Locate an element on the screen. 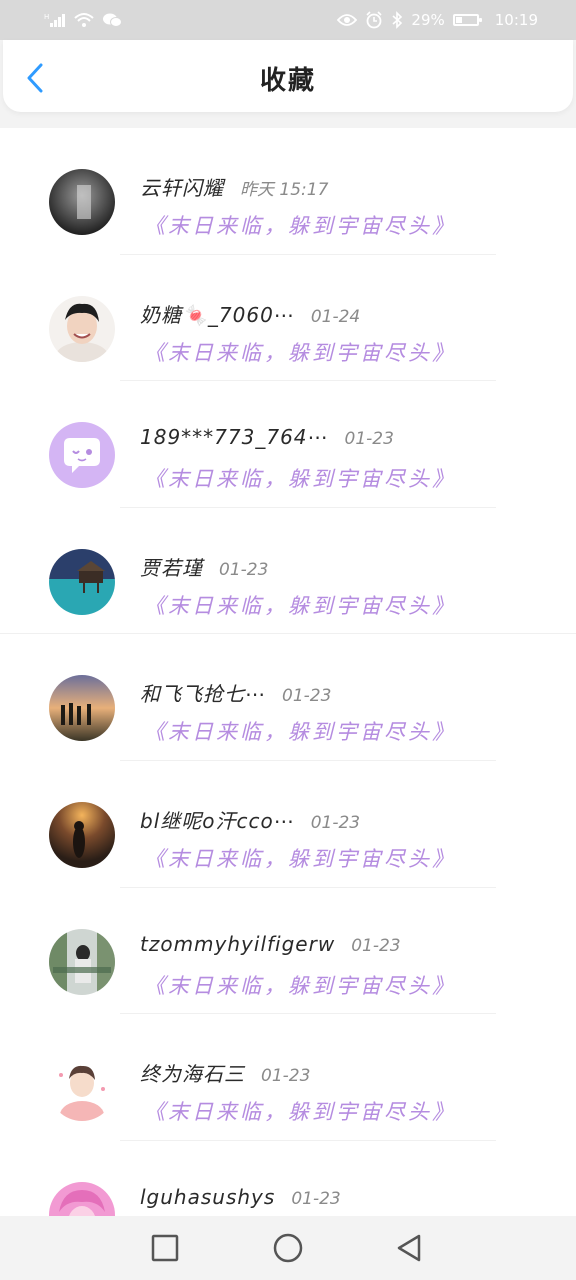  list-item: 贾若瑾 01-23 《末日来临，躲到宇宙尽头》 is located at coordinates (288, 571).